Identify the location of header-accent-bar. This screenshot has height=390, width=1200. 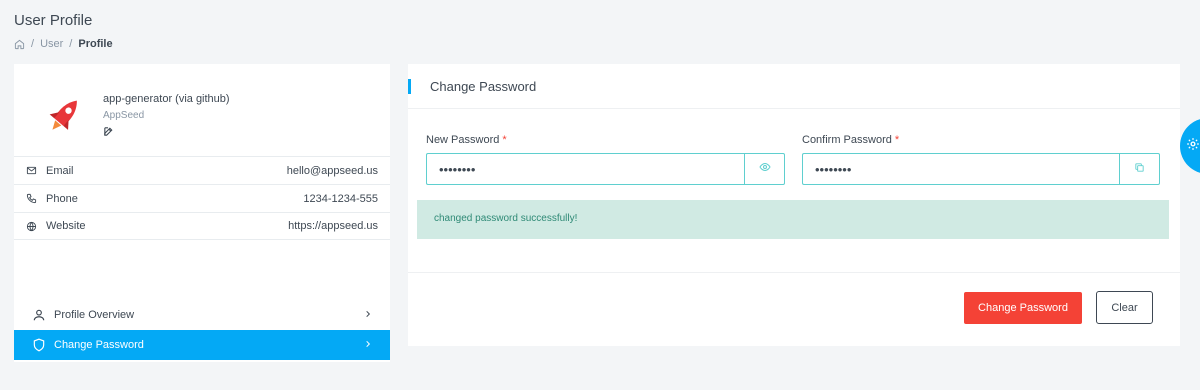
(409, 86).